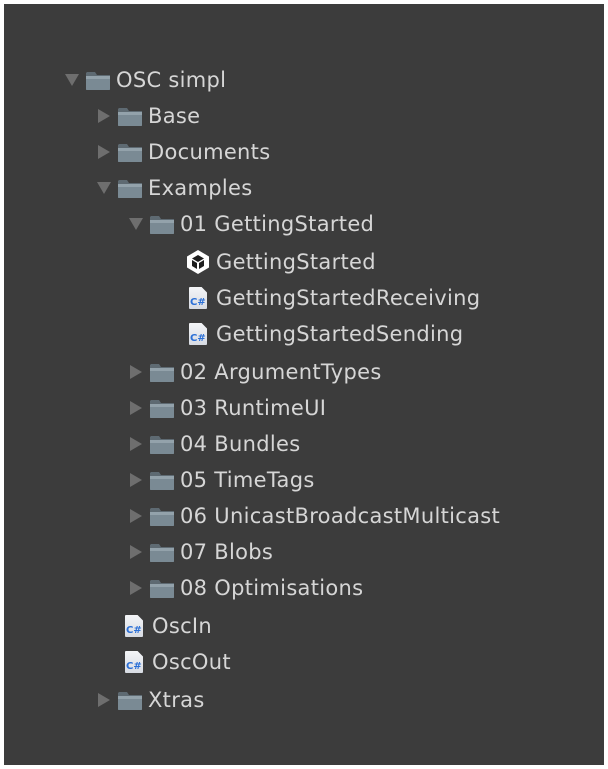  Describe the element at coordinates (227, 552) in the screenshot. I see `tree-item-label: 07 Blobs` at that location.